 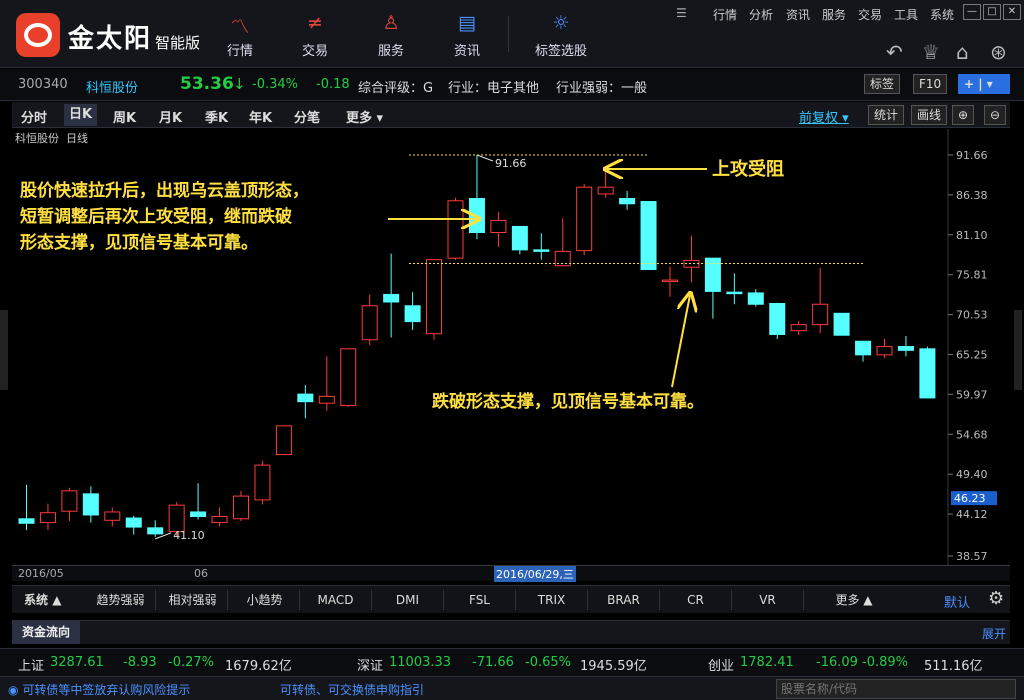 What do you see at coordinates (882, 84) in the screenshot?
I see `tag-button: 标签` at bounding box center [882, 84].